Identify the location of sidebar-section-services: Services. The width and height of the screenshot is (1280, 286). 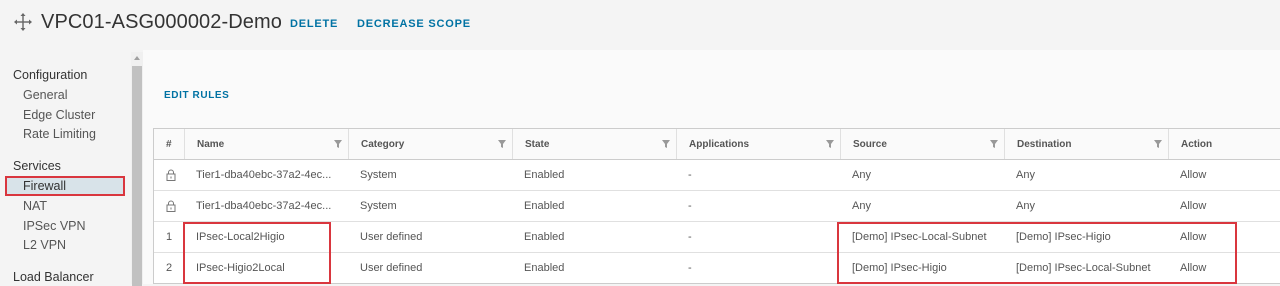
(37, 166).